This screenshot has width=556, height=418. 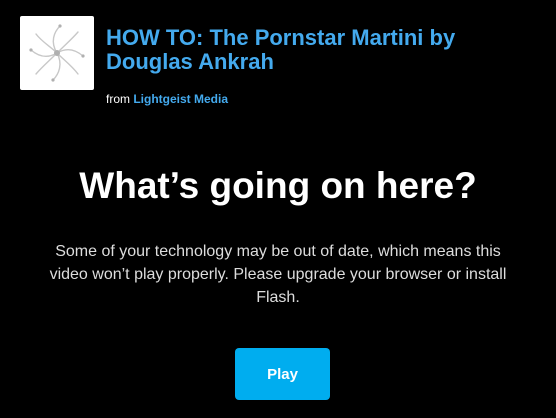 I want to click on byline: from Lightgeist Media, so click(x=167, y=99).